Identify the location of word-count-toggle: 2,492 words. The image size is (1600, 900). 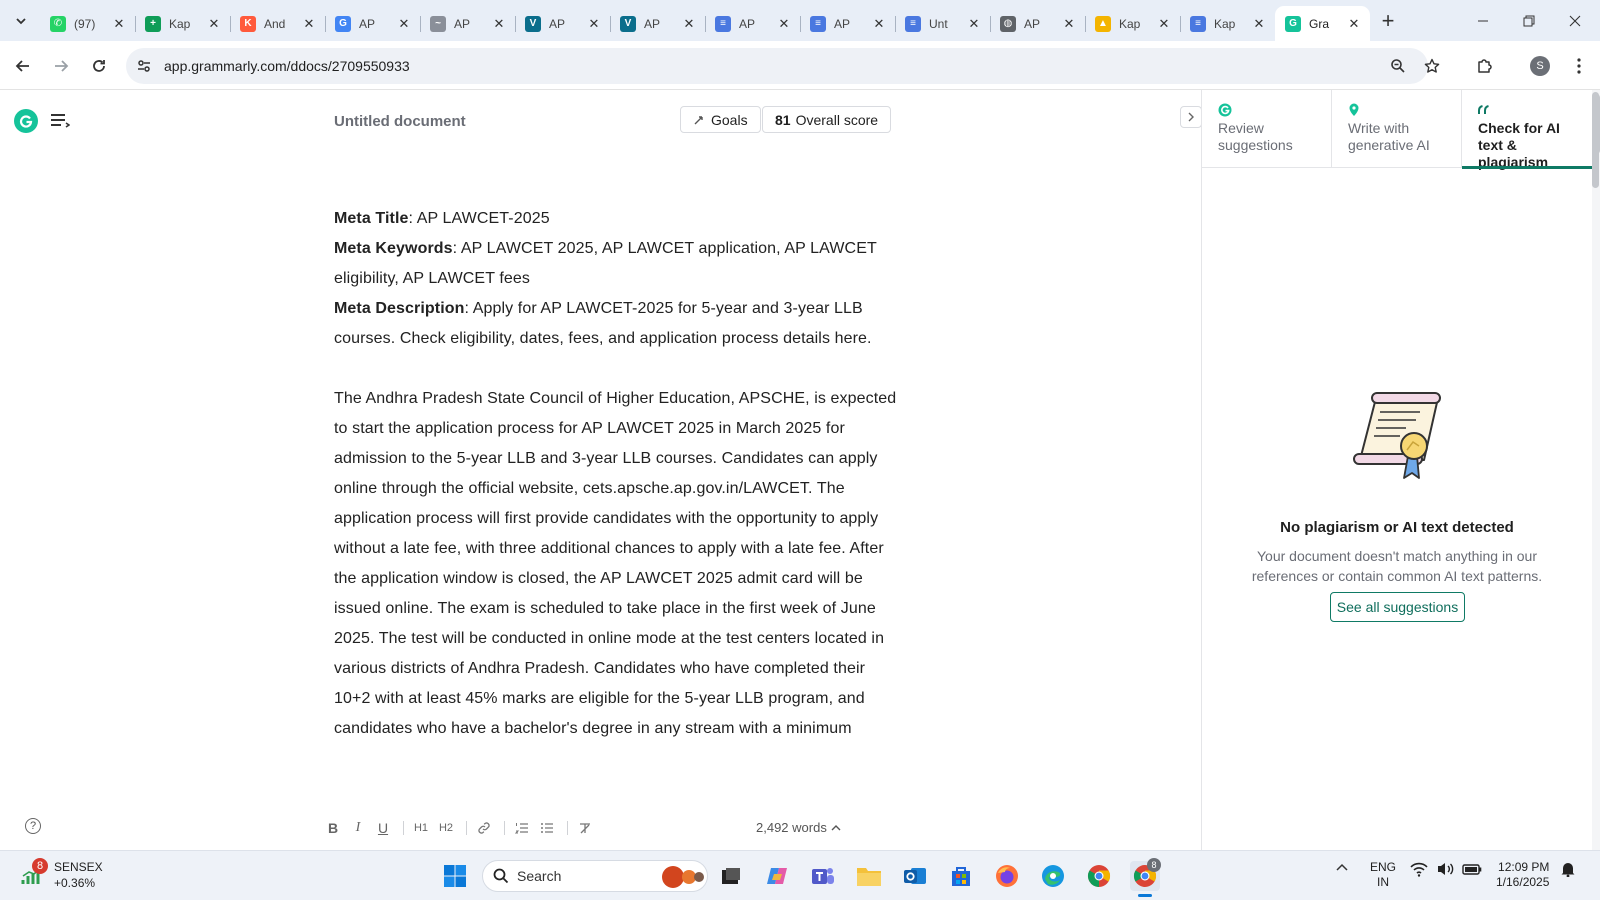
(798, 827).